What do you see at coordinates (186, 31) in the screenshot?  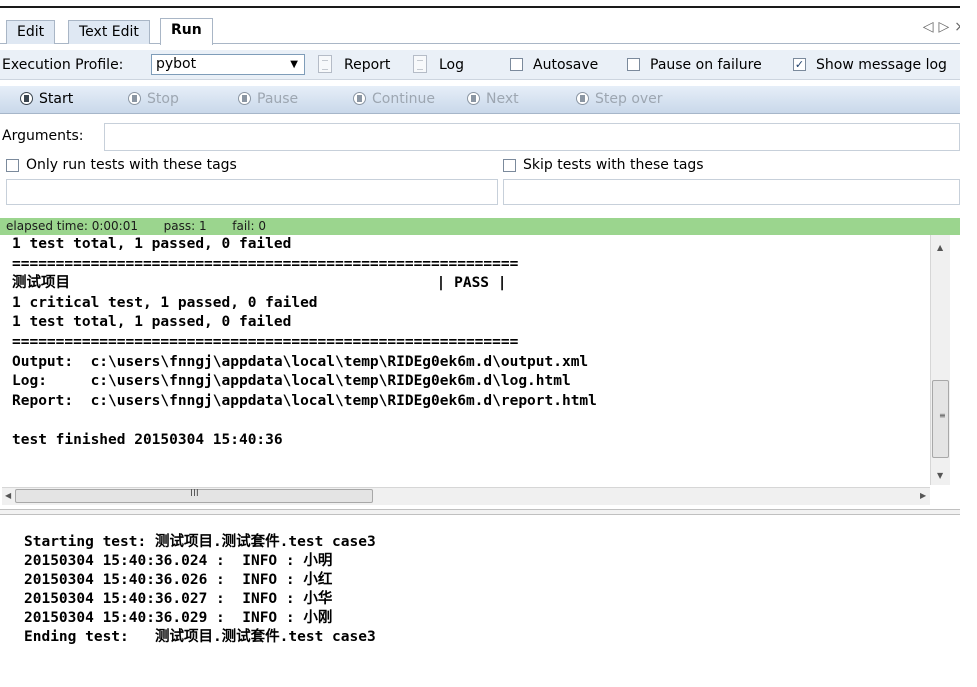 I see `tab-run: Run` at bounding box center [186, 31].